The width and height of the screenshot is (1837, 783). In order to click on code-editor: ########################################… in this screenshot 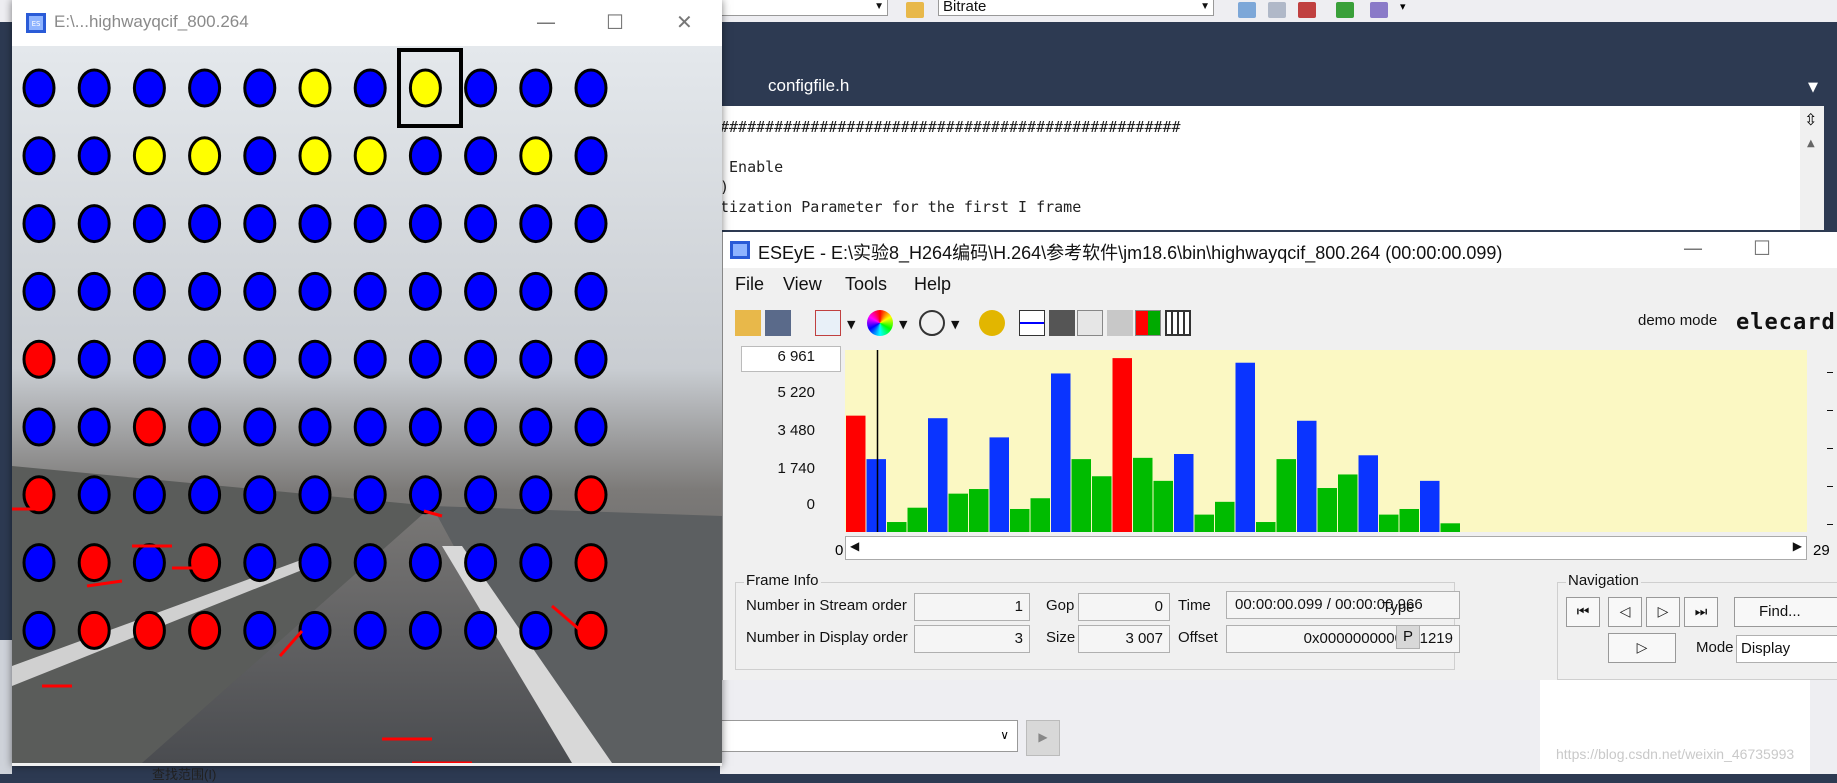, I will do `click(1260, 168)`.